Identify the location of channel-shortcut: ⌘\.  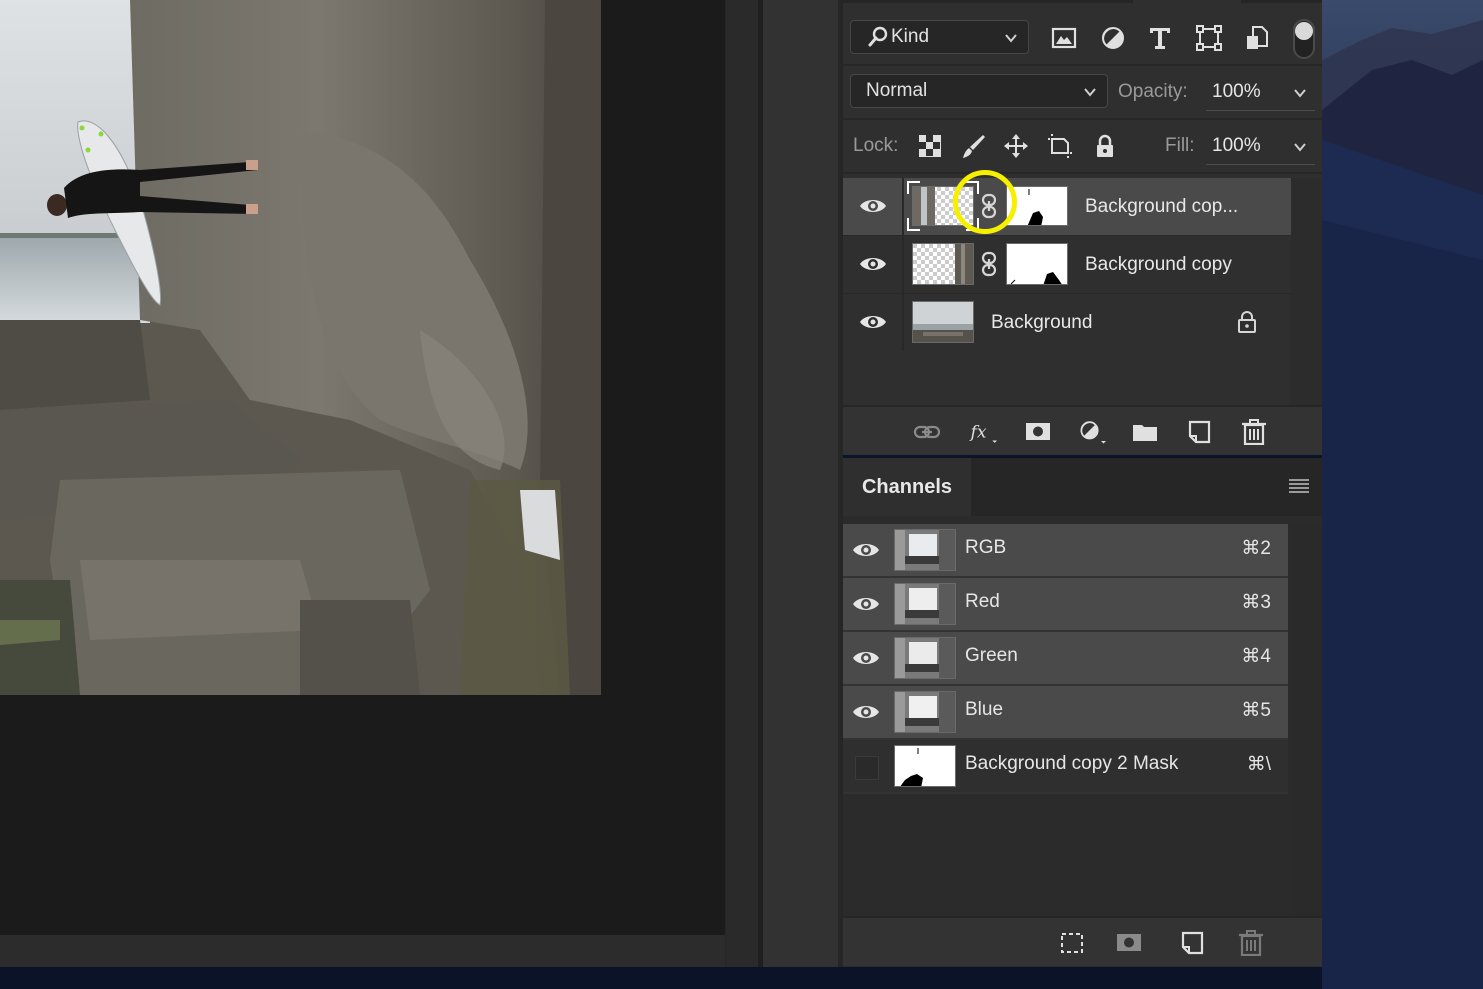
(1258, 764).